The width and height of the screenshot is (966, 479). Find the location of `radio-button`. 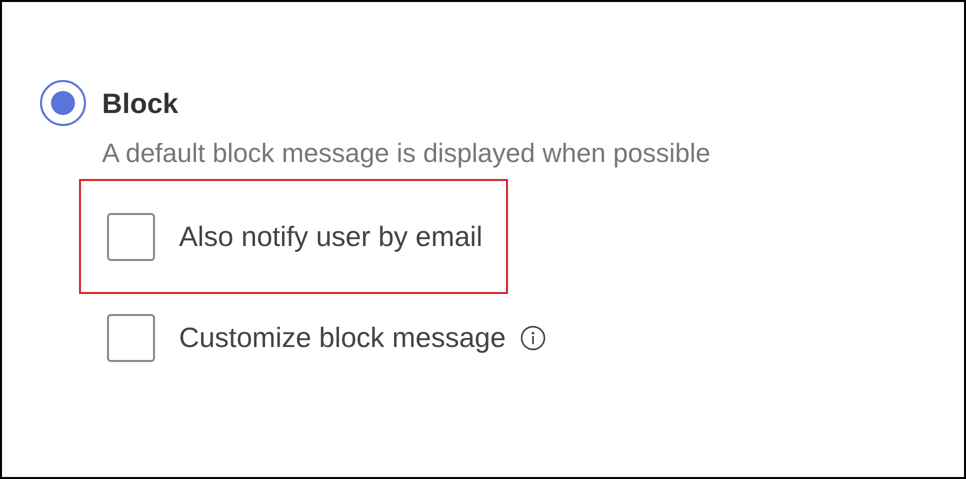

radio-button is located at coordinates (63, 103).